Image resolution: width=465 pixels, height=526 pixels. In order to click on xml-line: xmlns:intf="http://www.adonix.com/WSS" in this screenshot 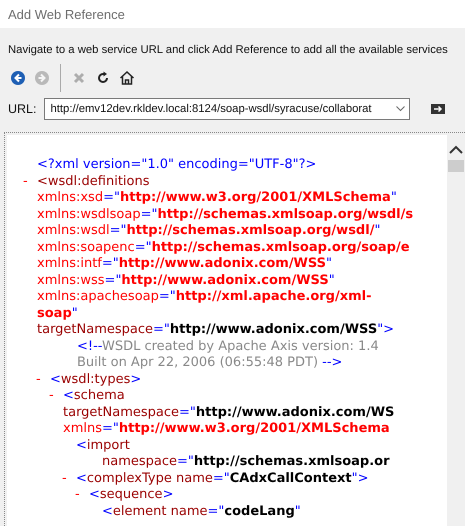, I will do `click(185, 264)`.